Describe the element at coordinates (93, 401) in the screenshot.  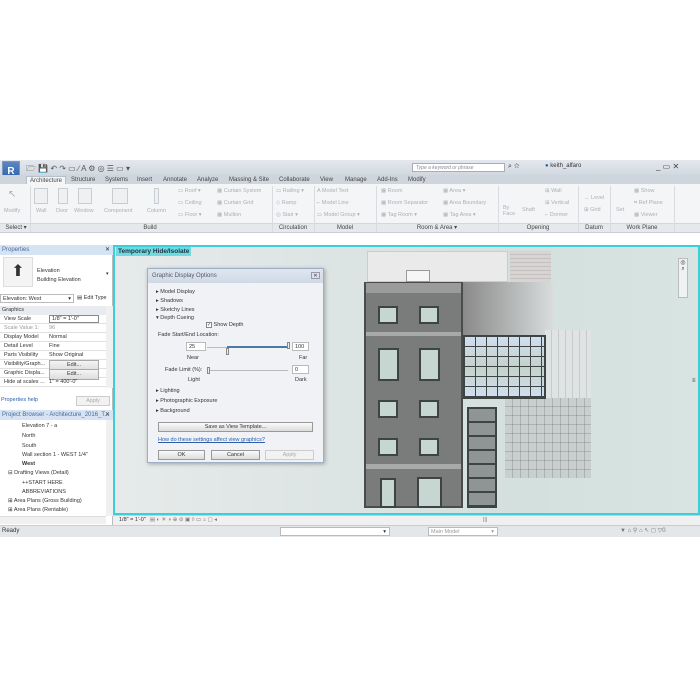
I see `apply-button: Apply` at that location.